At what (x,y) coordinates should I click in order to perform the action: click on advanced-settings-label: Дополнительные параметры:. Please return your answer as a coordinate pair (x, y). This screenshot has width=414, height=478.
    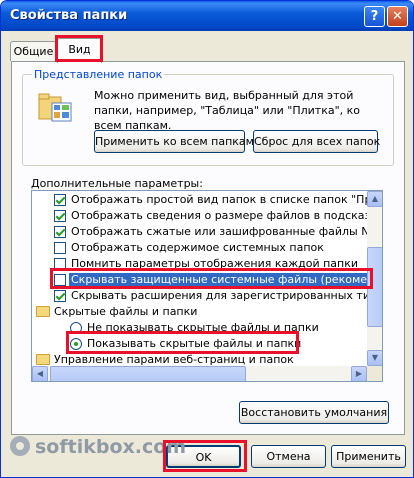
    Looking at the image, I should click on (117, 183).